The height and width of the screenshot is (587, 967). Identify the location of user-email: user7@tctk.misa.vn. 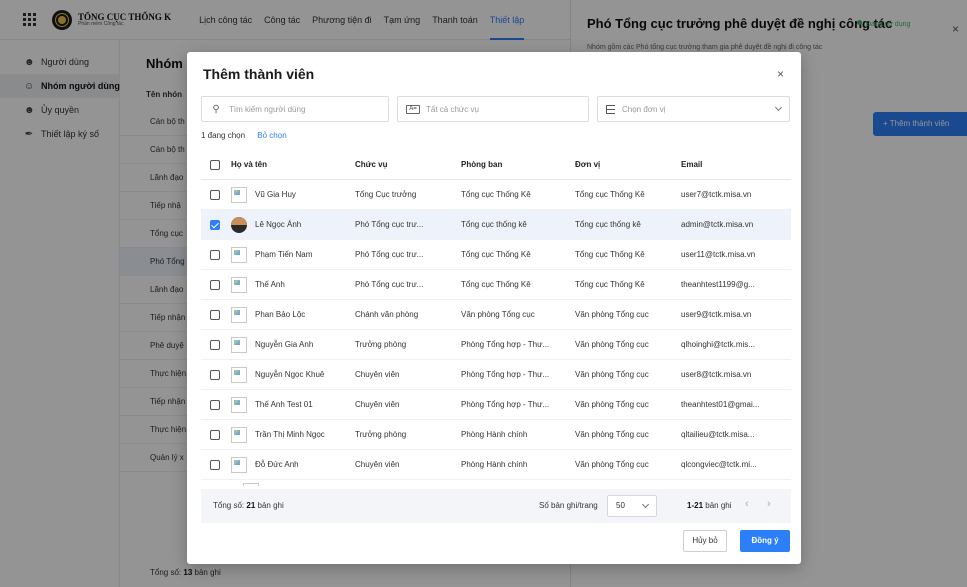
(716, 194).